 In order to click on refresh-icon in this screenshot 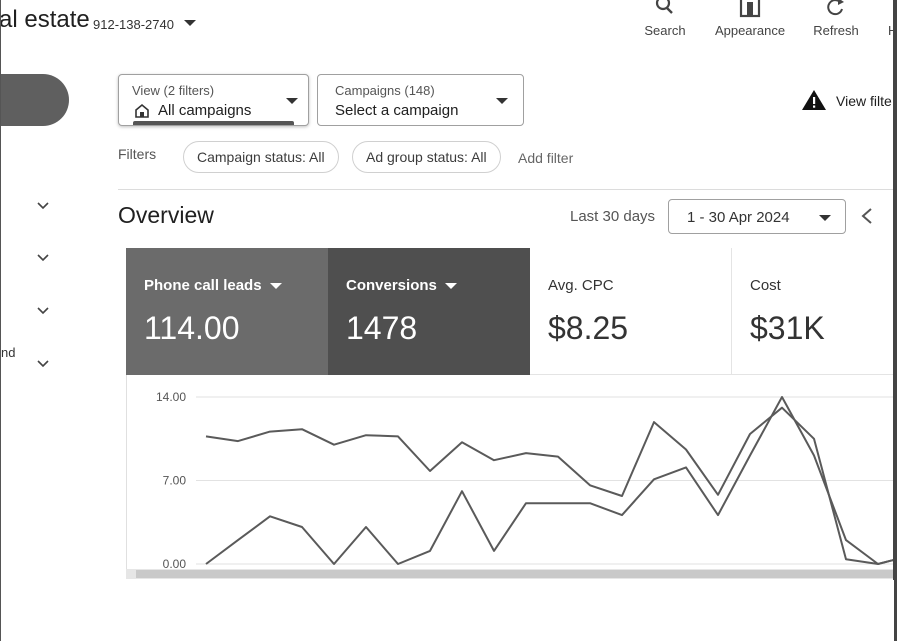, I will do `click(835, 8)`.